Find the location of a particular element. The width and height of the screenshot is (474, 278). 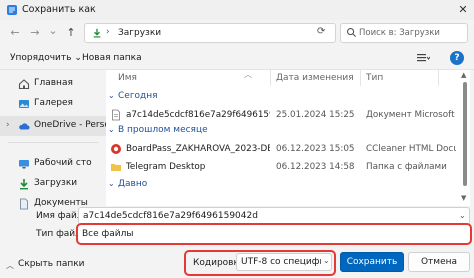

hide-folders-button: Скрыть папки is located at coordinates (51, 264).